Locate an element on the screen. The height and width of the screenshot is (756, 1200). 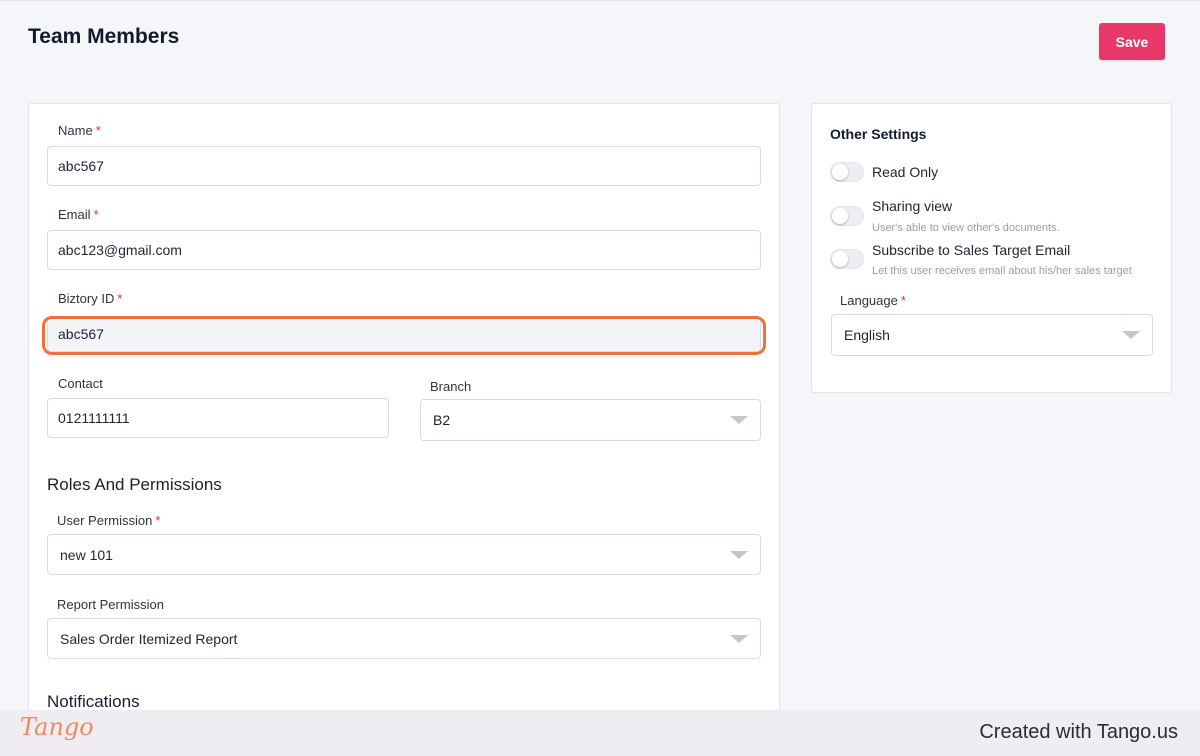
biztory-id-input: abc567 is located at coordinates (404, 334).